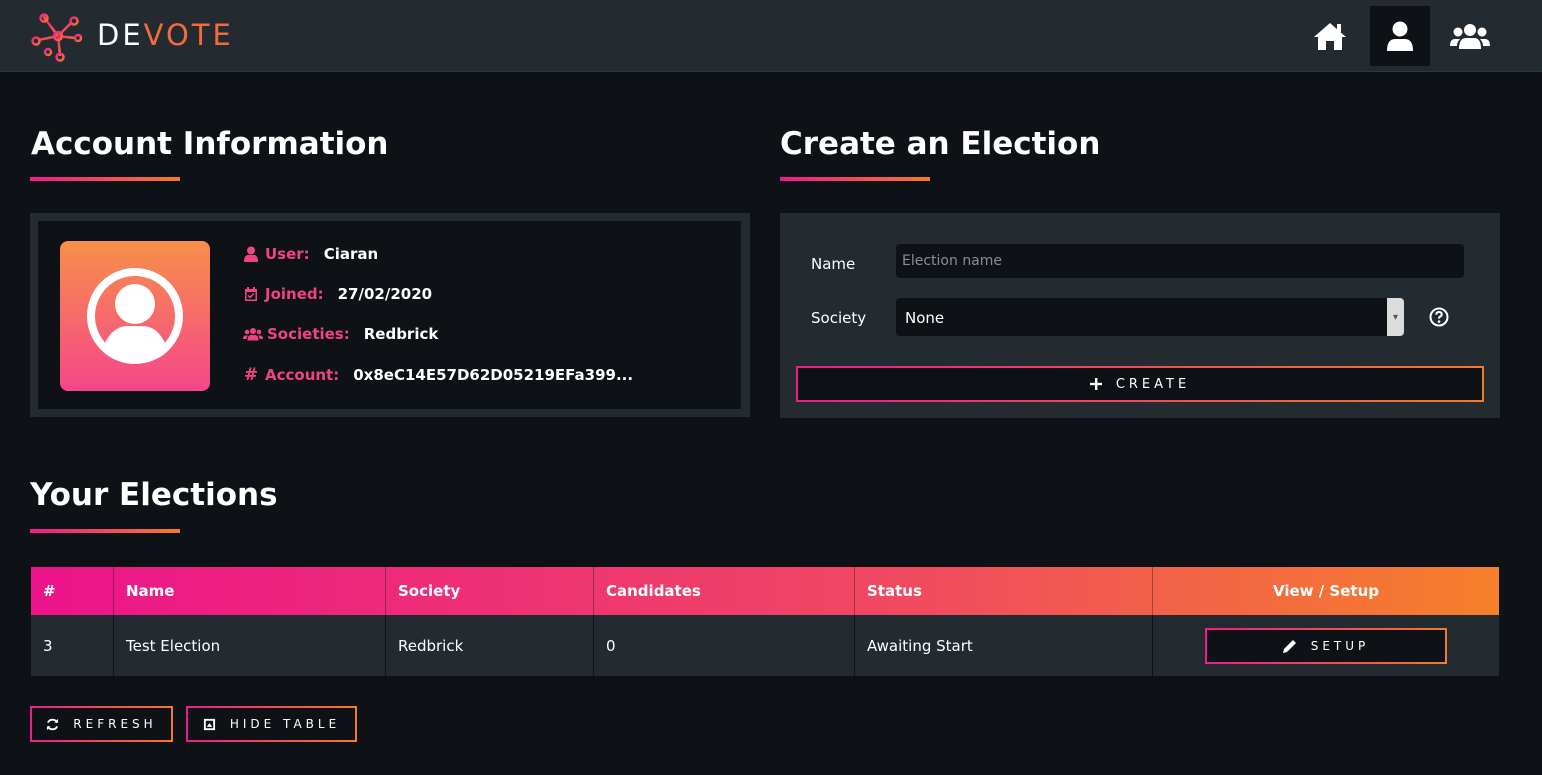 The image size is (1542, 775). Describe the element at coordinates (925, 318) in the screenshot. I see `society-select-value: None` at that location.